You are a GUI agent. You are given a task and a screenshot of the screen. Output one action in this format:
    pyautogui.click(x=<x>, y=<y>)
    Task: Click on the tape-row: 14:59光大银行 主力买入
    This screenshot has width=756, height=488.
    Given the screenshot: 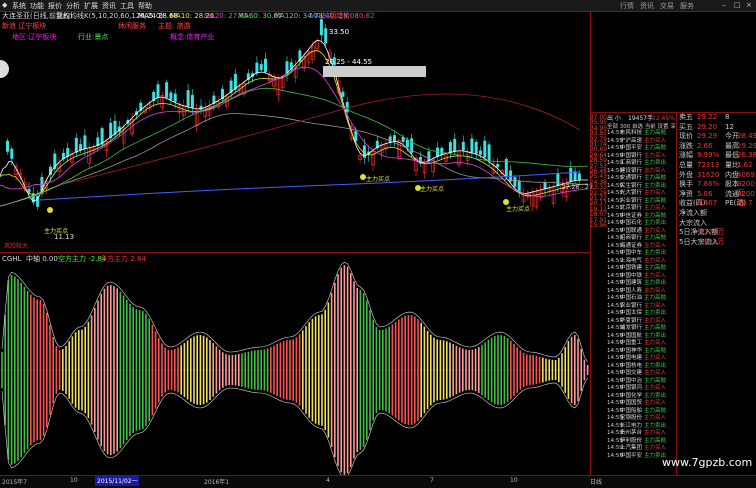 What is the action you would take?
    pyautogui.click(x=641, y=193)
    